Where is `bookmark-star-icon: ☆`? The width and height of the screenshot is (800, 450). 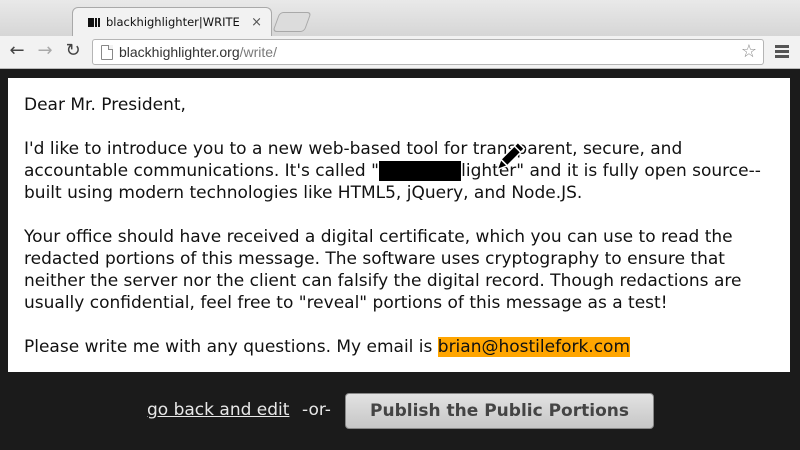 bookmark-star-icon: ☆ is located at coordinates (749, 51).